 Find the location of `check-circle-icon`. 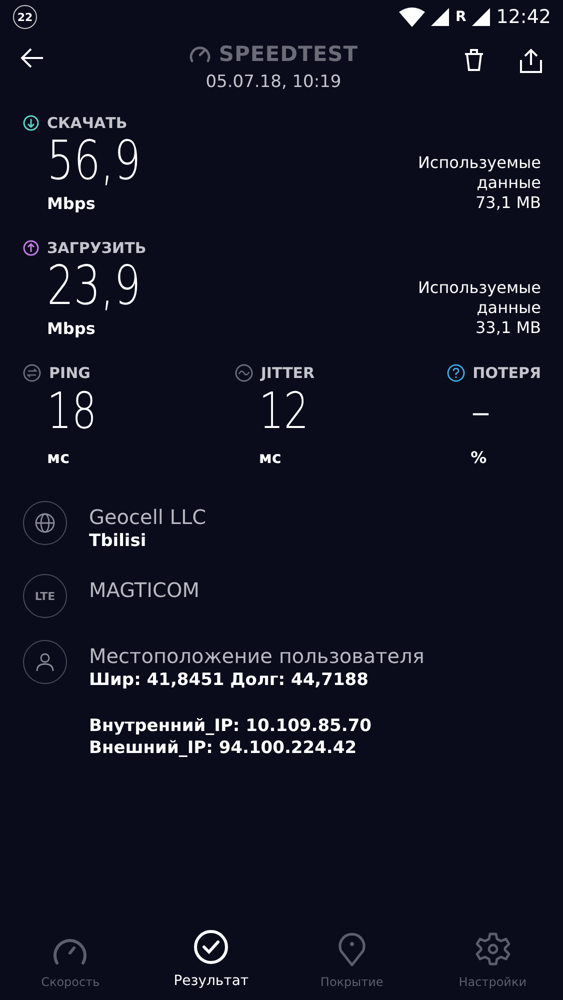

check-circle-icon is located at coordinates (211, 947).